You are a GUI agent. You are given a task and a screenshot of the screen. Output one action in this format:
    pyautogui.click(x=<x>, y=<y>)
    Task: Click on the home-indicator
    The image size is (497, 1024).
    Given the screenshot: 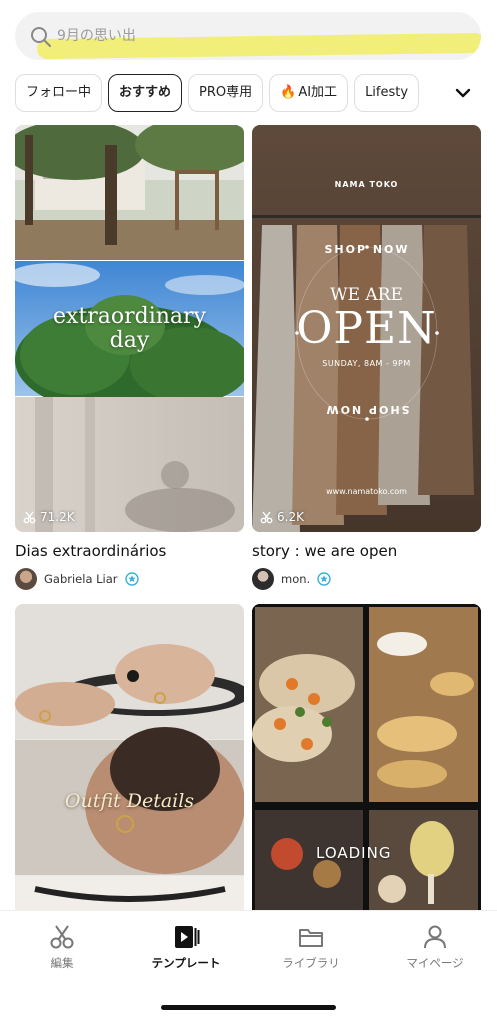 What is the action you would take?
    pyautogui.click(x=248, y=1007)
    